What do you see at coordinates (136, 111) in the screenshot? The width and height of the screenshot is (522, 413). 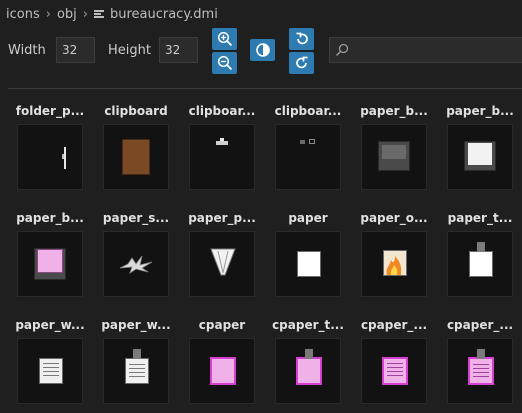 I see `icon-name: clipboard` at bounding box center [136, 111].